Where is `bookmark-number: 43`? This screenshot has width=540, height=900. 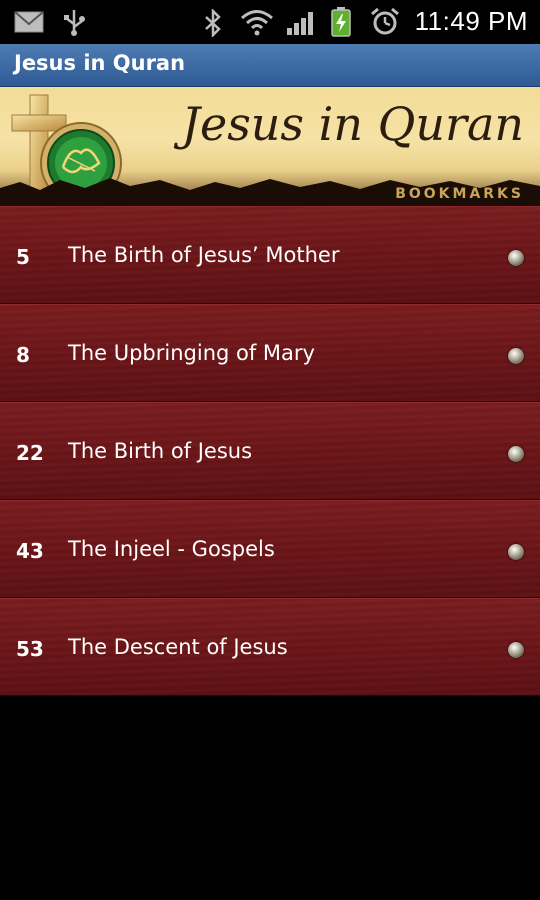
bookmark-number: 43 is located at coordinates (30, 551).